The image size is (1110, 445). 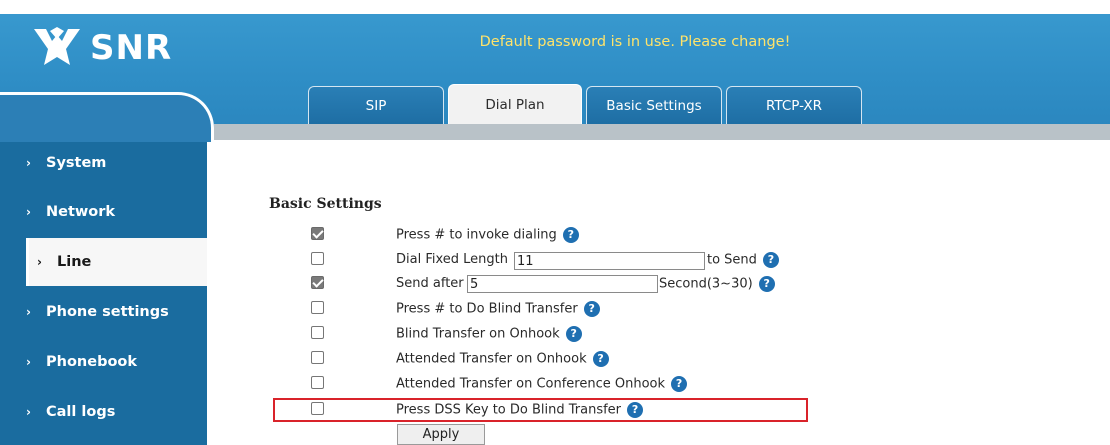 I want to click on setting-label: Attended Transfer on Conference Onhook, so click(x=531, y=384).